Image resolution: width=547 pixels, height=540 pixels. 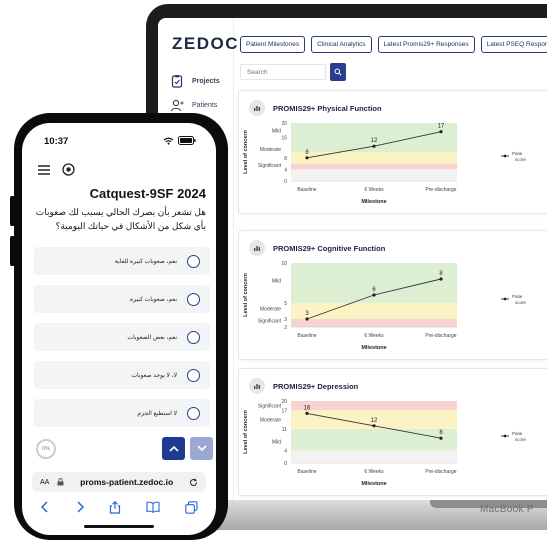 I want to click on answer-option-label: لا، لا يوجد صعوبات, so click(x=154, y=375).